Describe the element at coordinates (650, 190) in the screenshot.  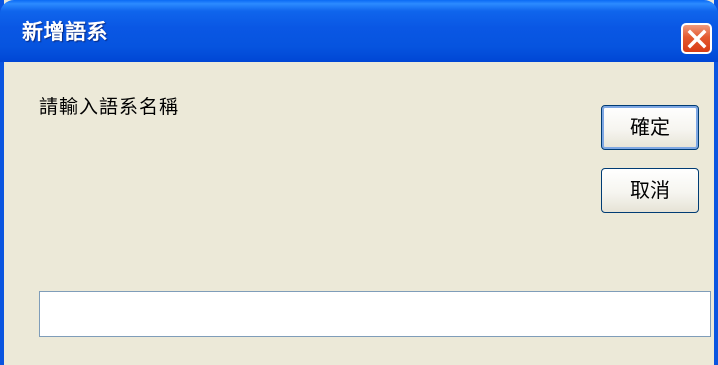
I see `cancel-button: 取消` at that location.